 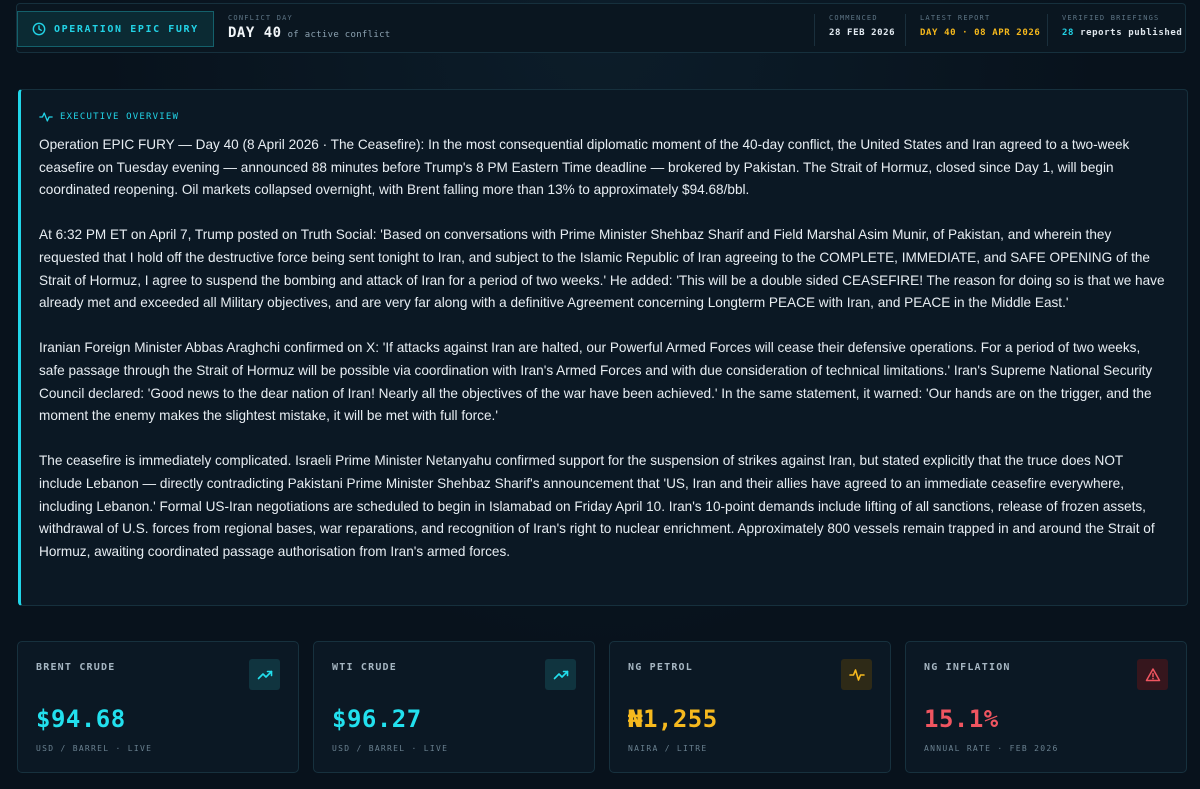 I want to click on alert-triangle-icon, so click(x=1152, y=674).